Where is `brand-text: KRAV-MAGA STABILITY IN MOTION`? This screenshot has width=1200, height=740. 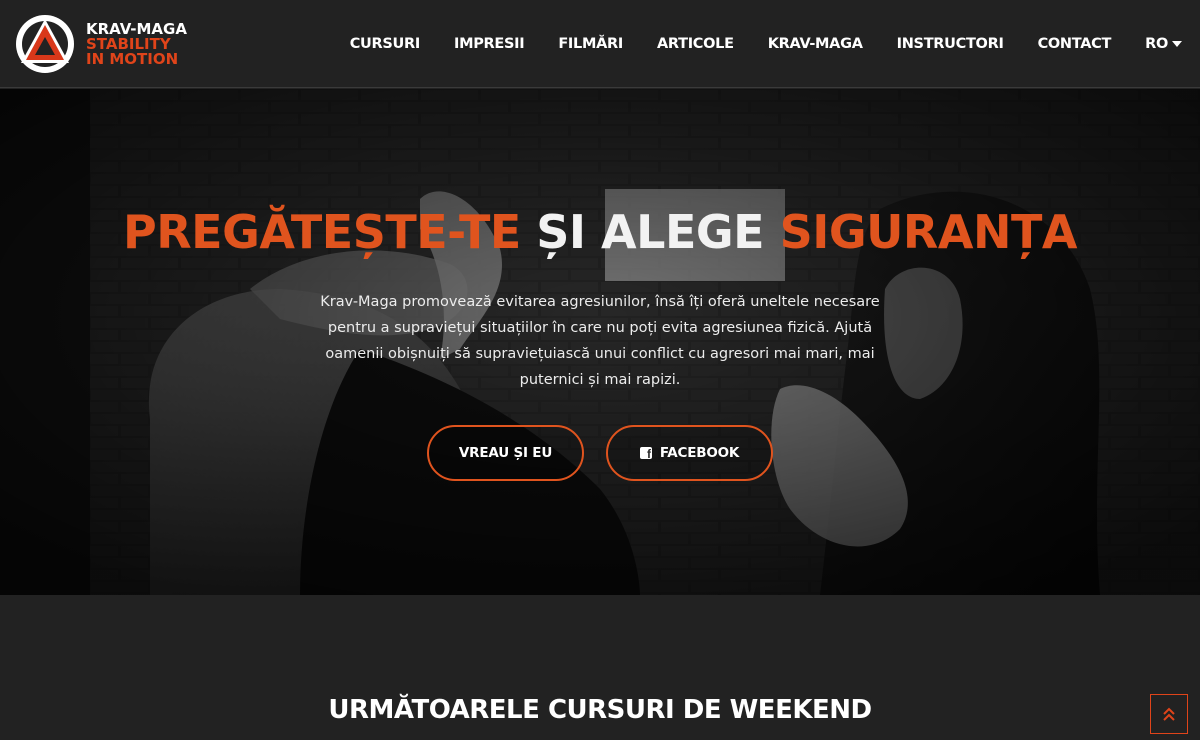 brand-text: KRAV-MAGA STABILITY IN MOTION is located at coordinates (136, 44).